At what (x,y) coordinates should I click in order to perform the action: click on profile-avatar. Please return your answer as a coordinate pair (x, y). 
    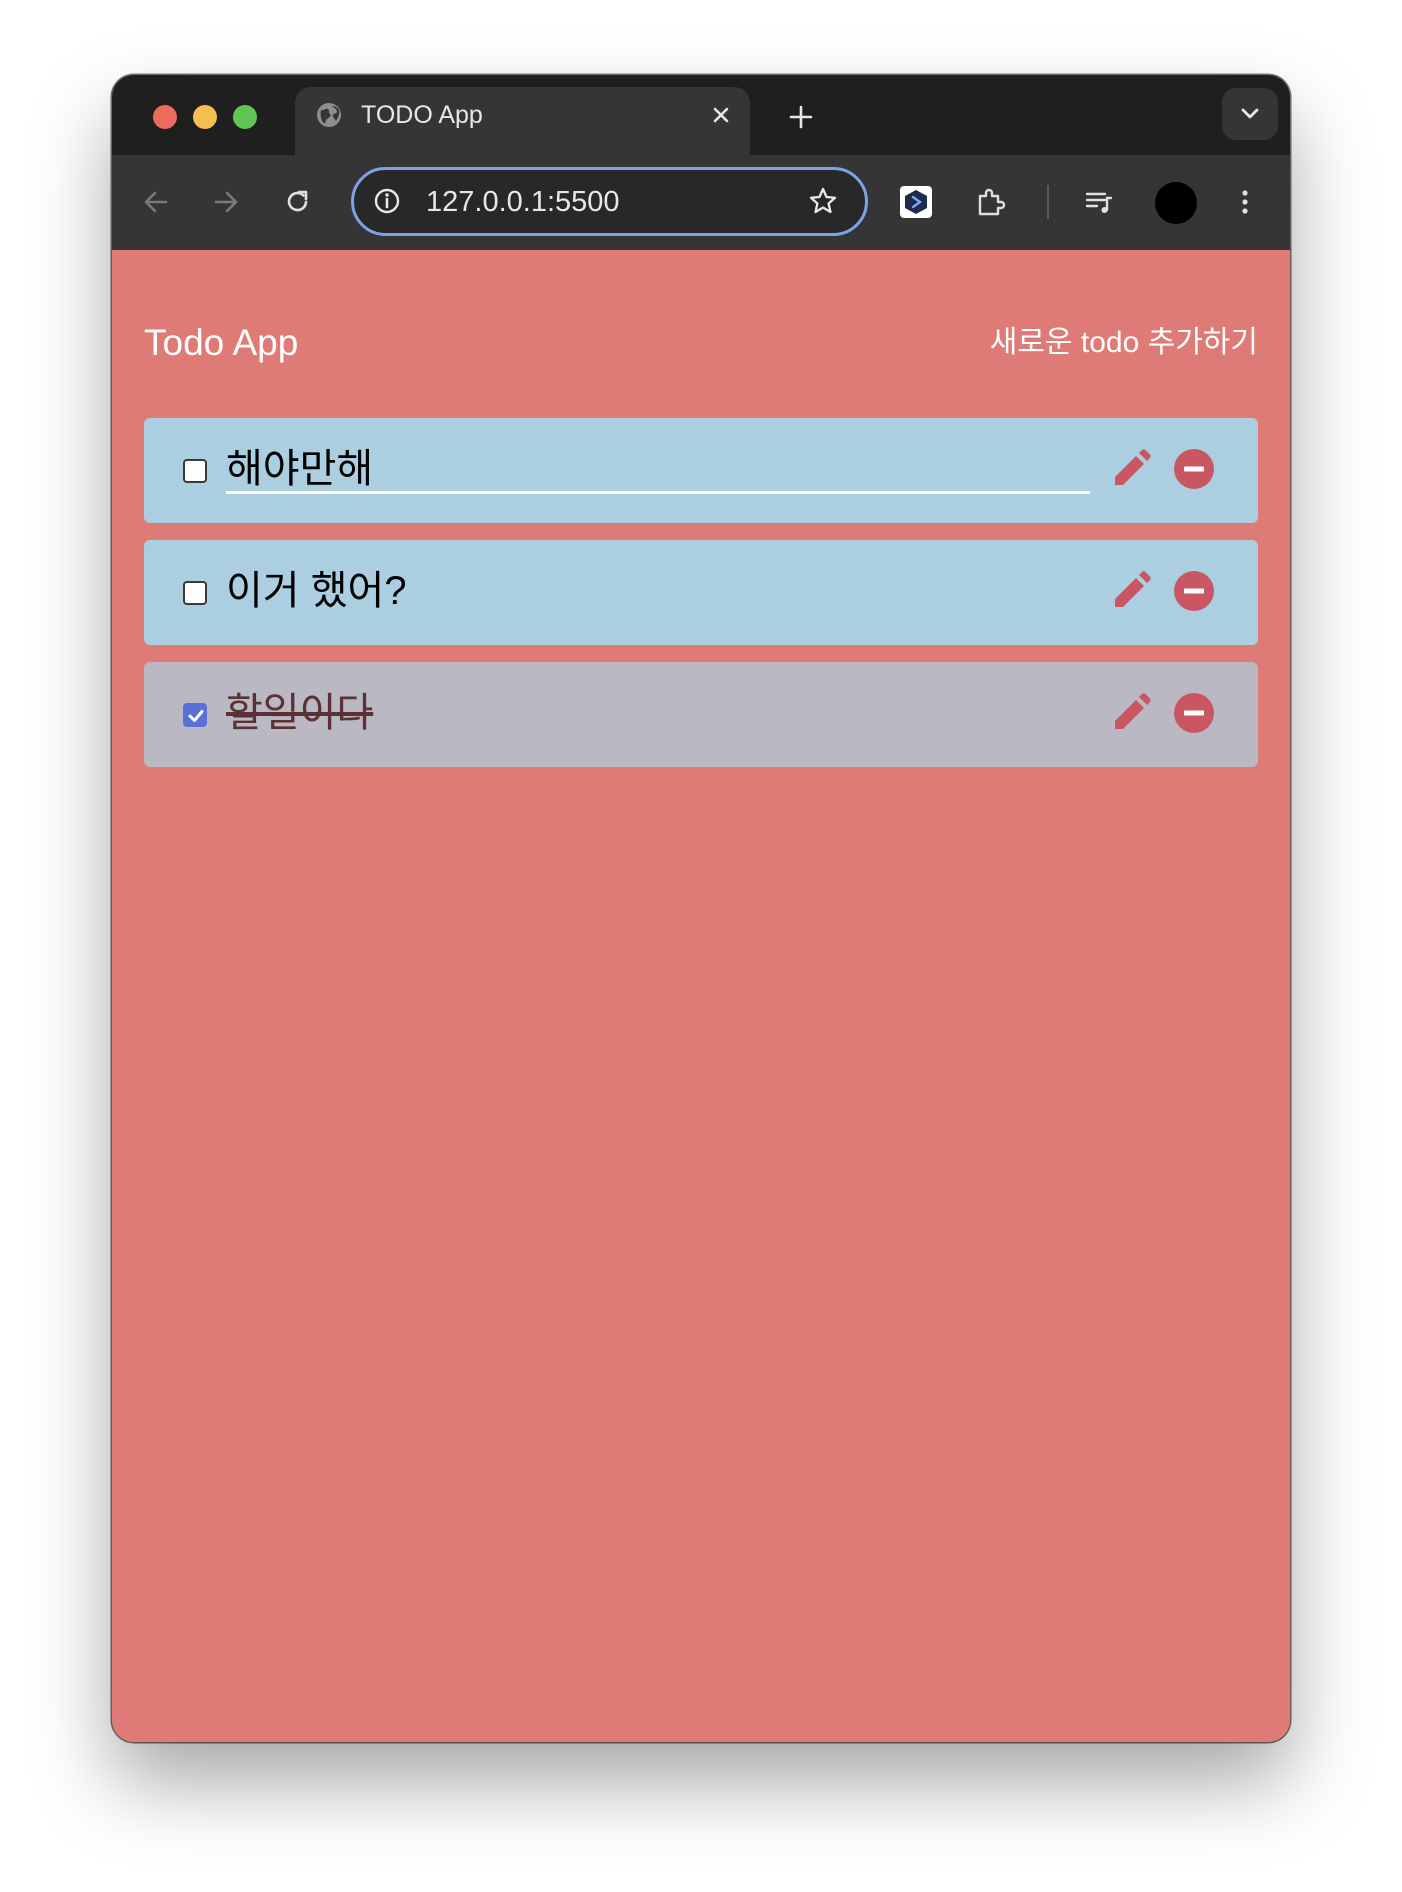
    Looking at the image, I should click on (1176, 203).